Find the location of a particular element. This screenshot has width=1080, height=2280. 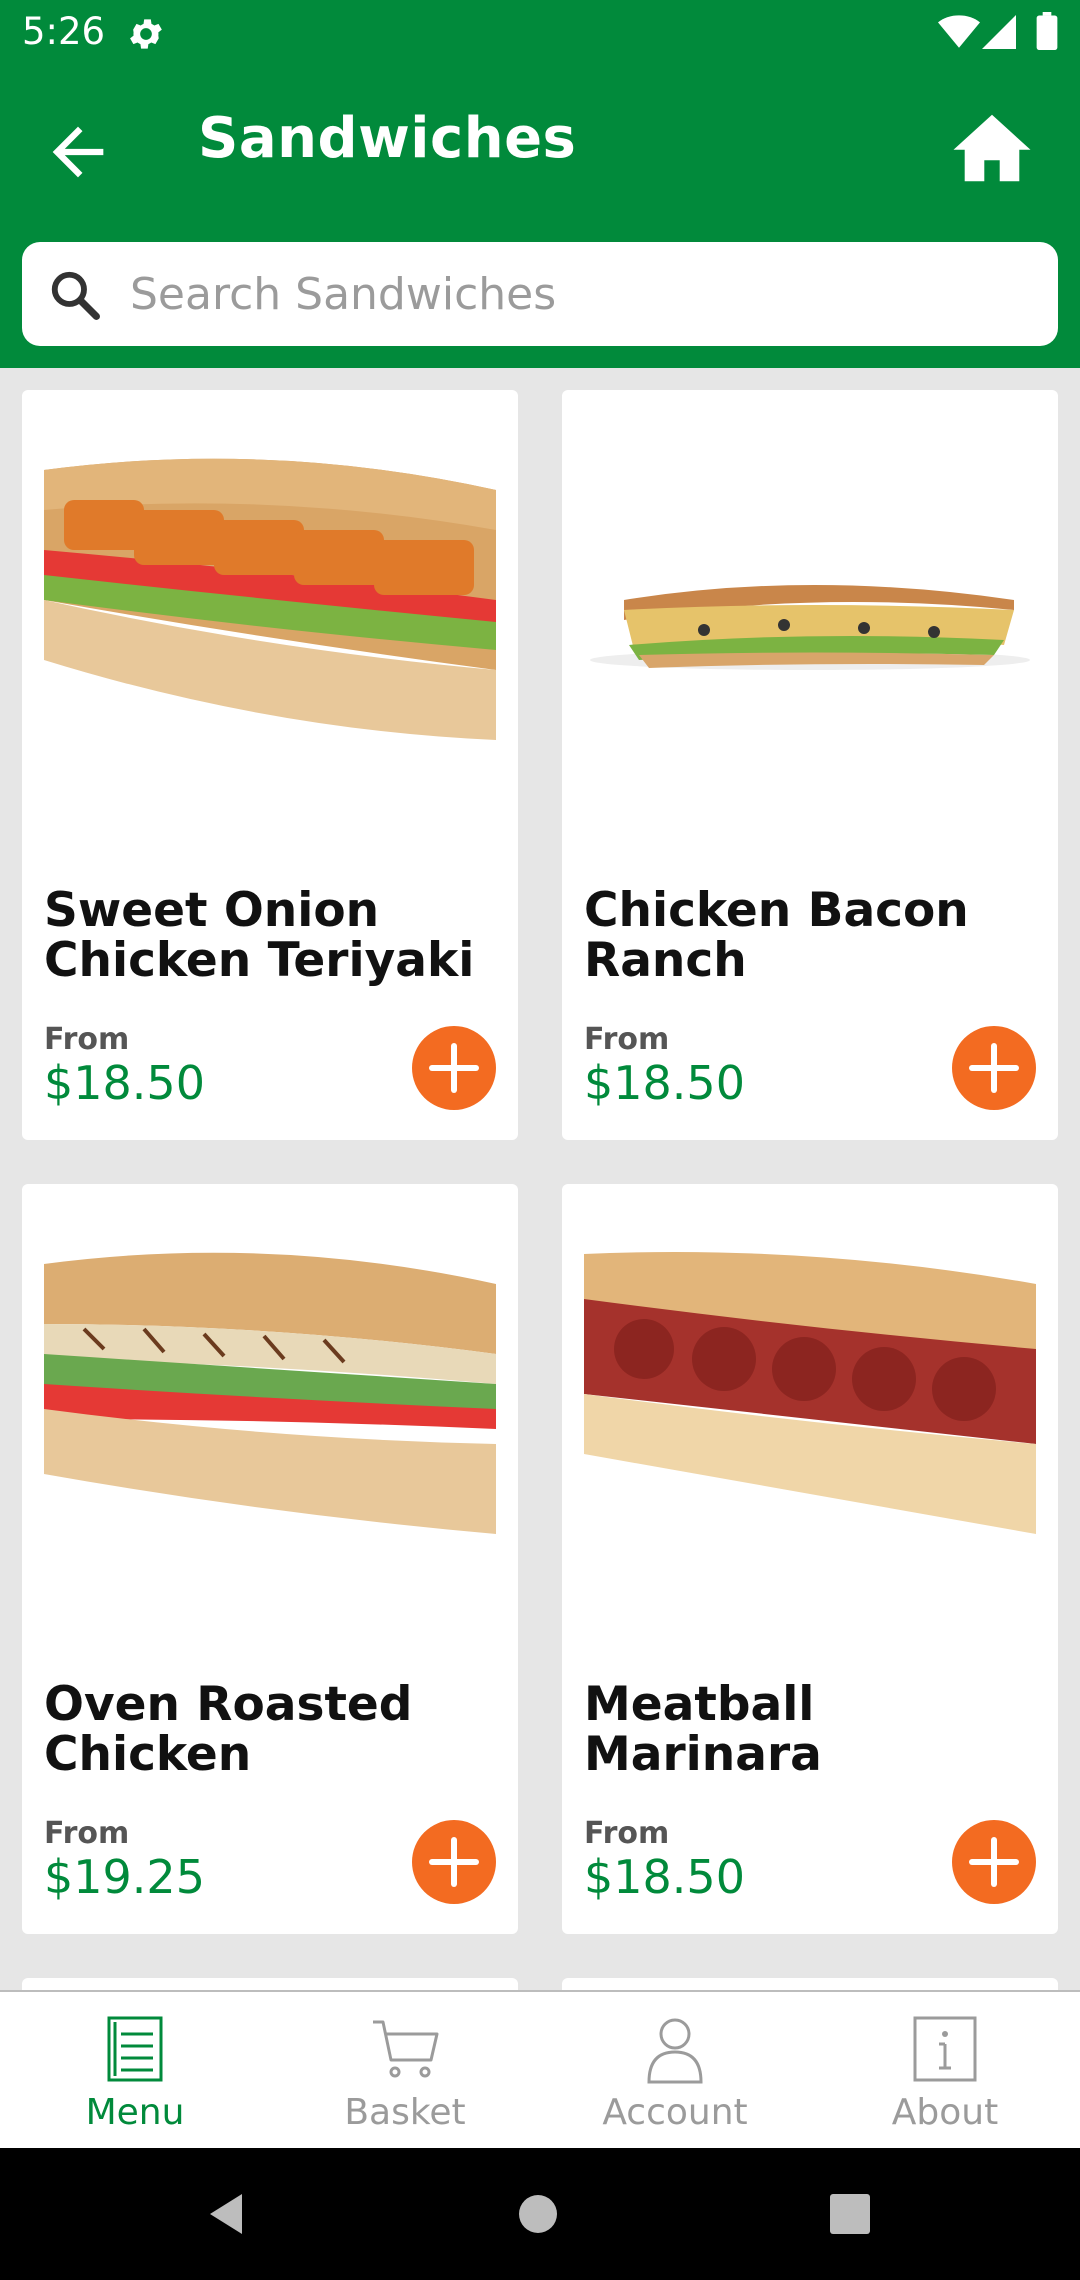

search-bar is located at coordinates (540, 294).